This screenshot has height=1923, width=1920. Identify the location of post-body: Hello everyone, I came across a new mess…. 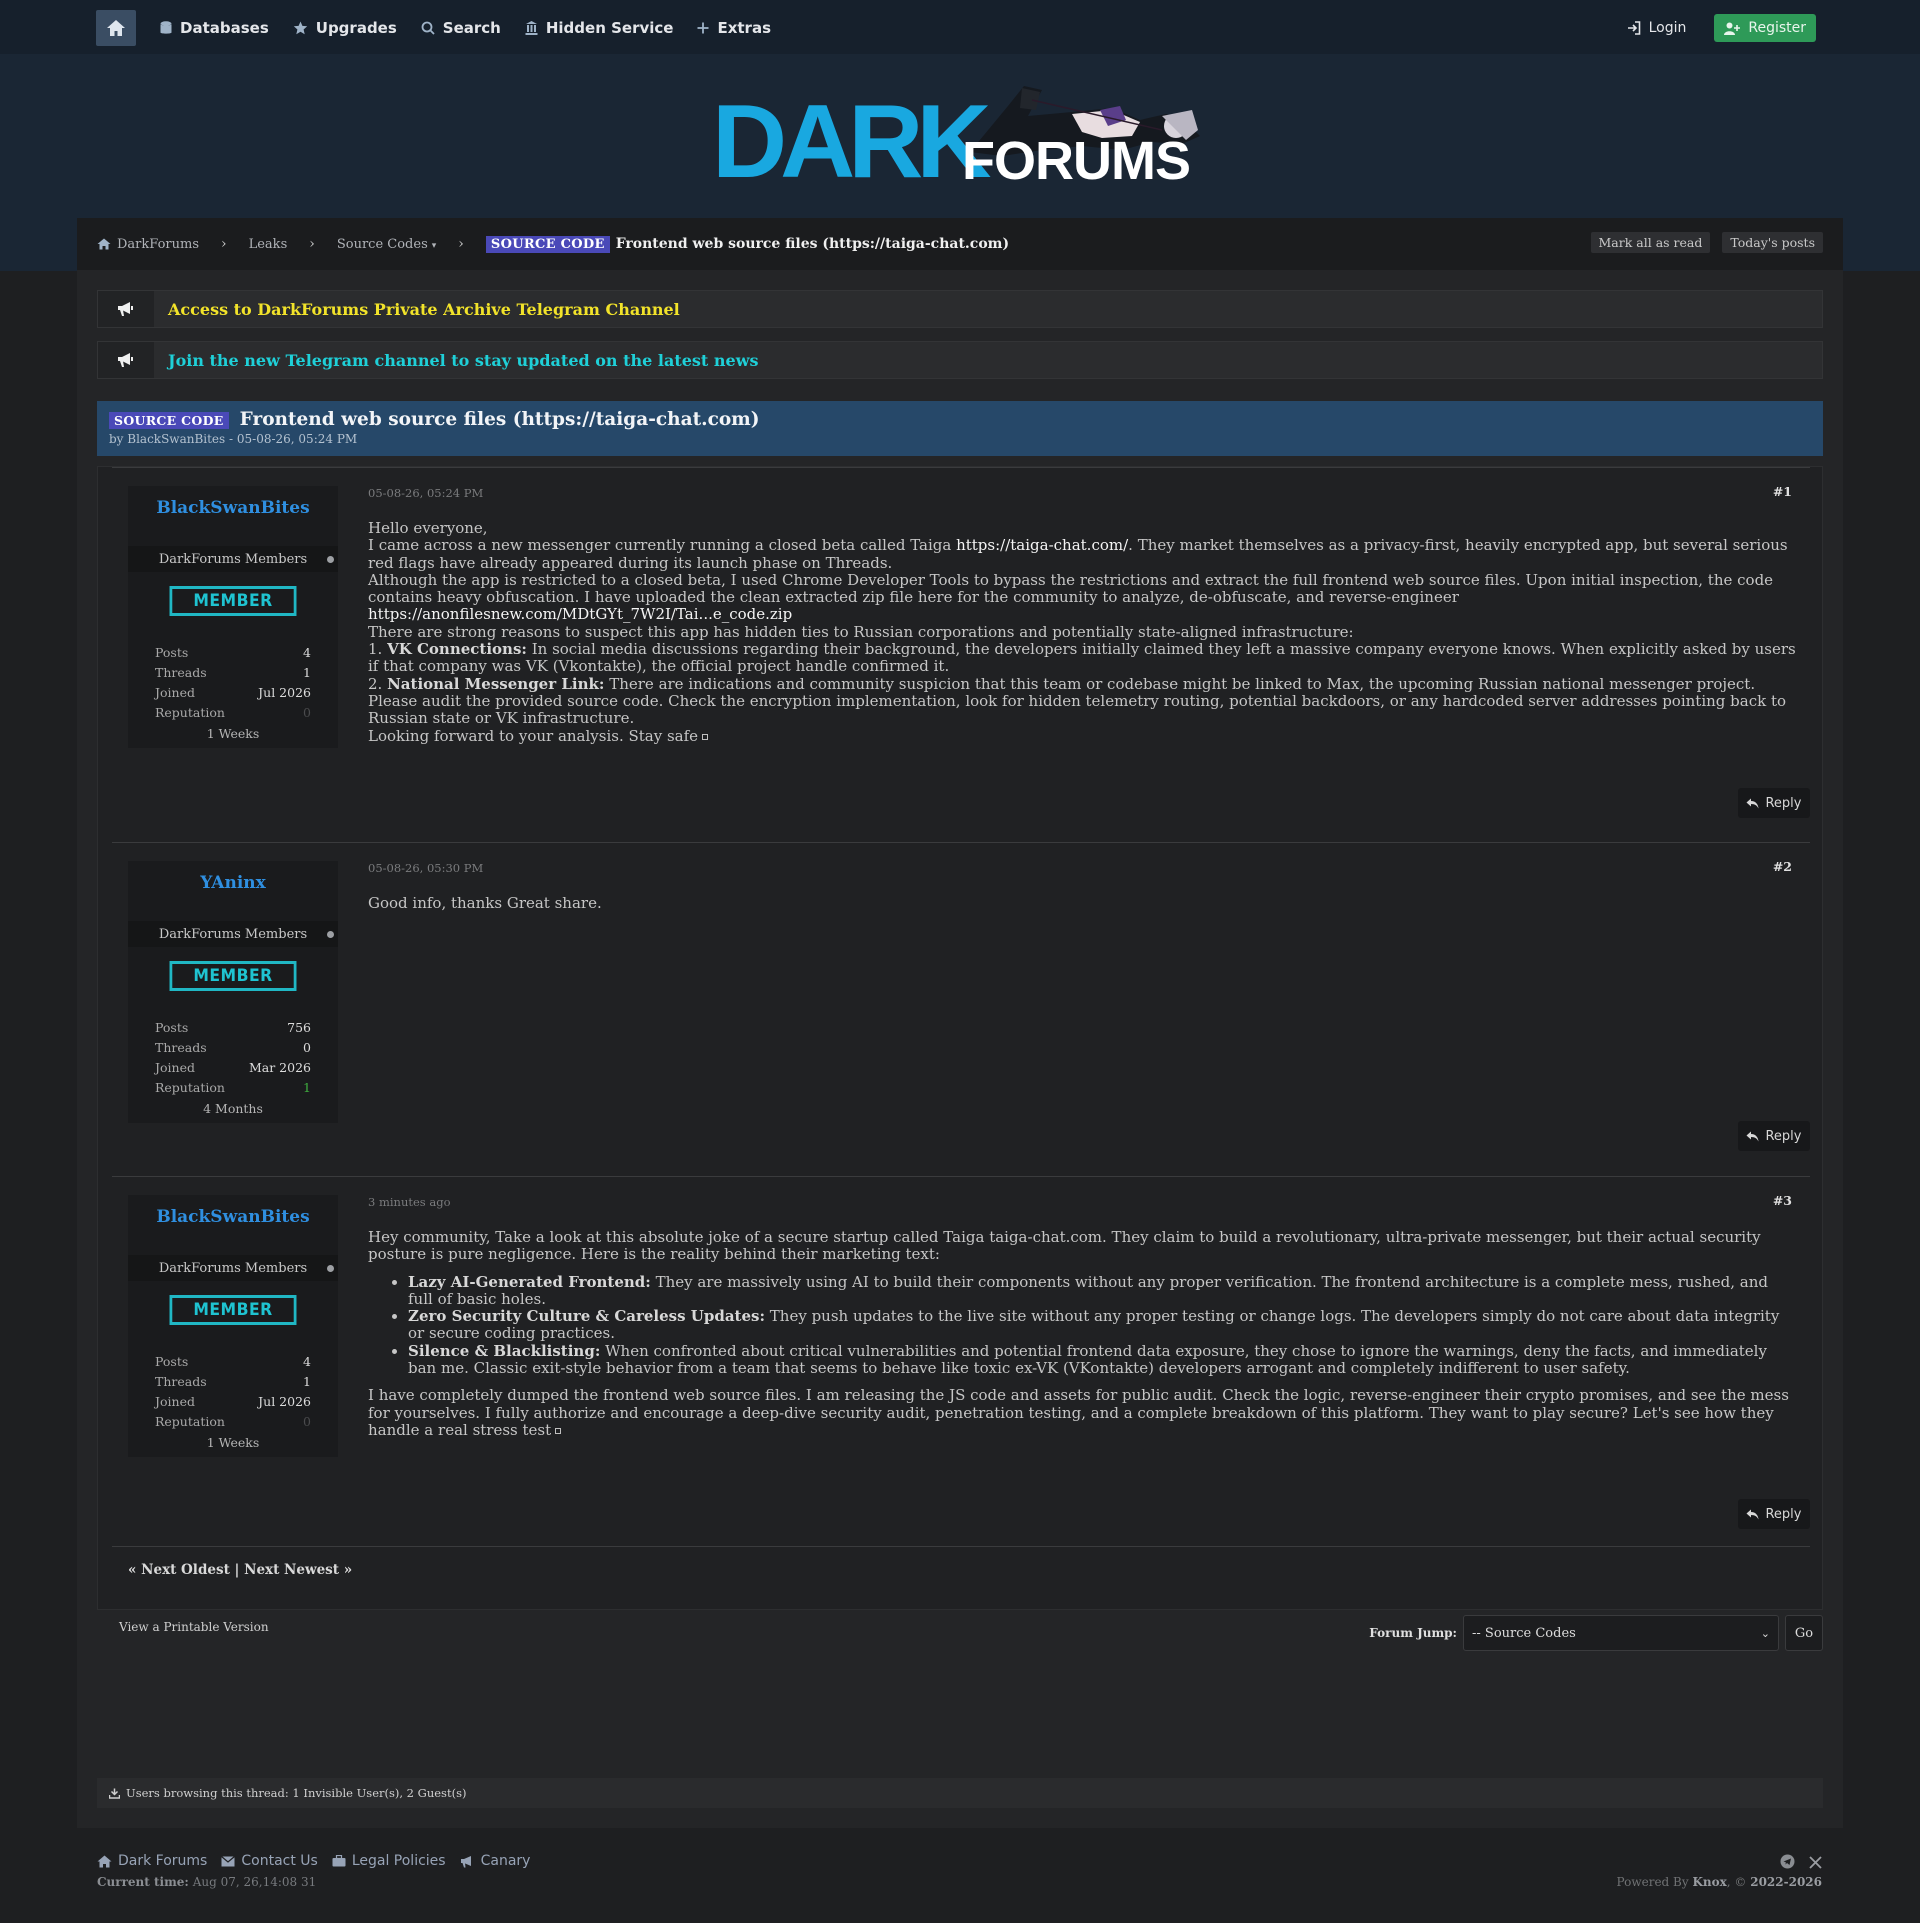
(1082, 632).